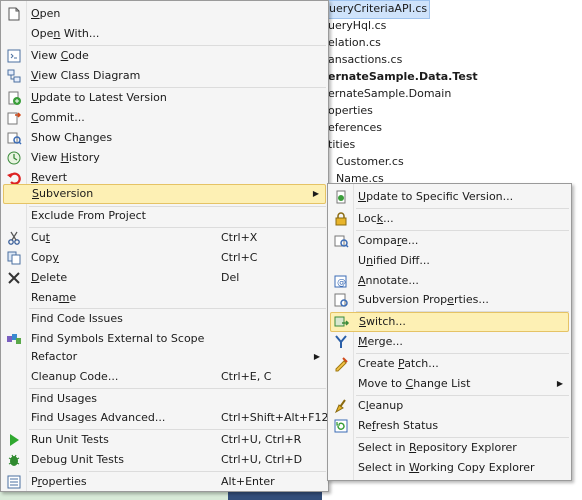 This screenshot has height=500, width=582. What do you see at coordinates (164, 357) in the screenshot?
I see `menu-item-refactor: Refactor ▶` at bounding box center [164, 357].